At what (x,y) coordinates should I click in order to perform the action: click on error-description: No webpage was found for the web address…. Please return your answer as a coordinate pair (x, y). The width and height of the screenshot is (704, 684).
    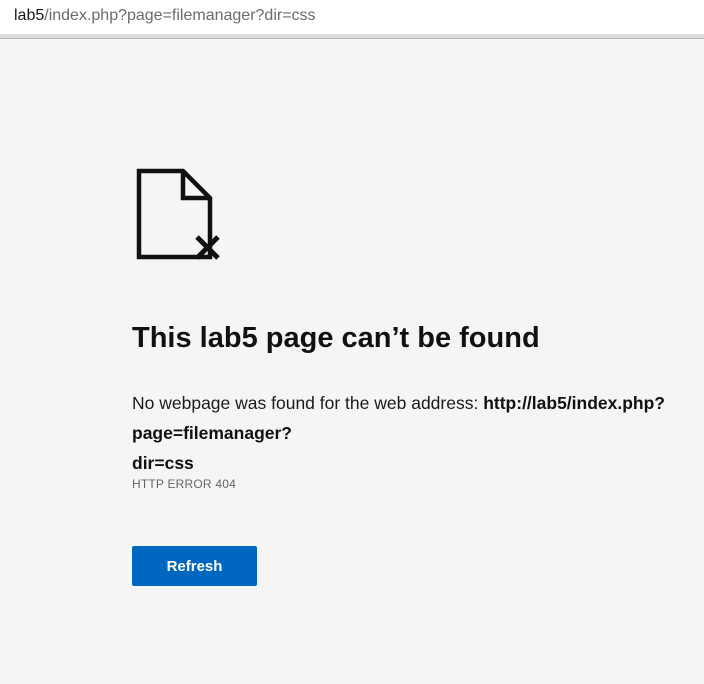
    Looking at the image, I should click on (418, 433).